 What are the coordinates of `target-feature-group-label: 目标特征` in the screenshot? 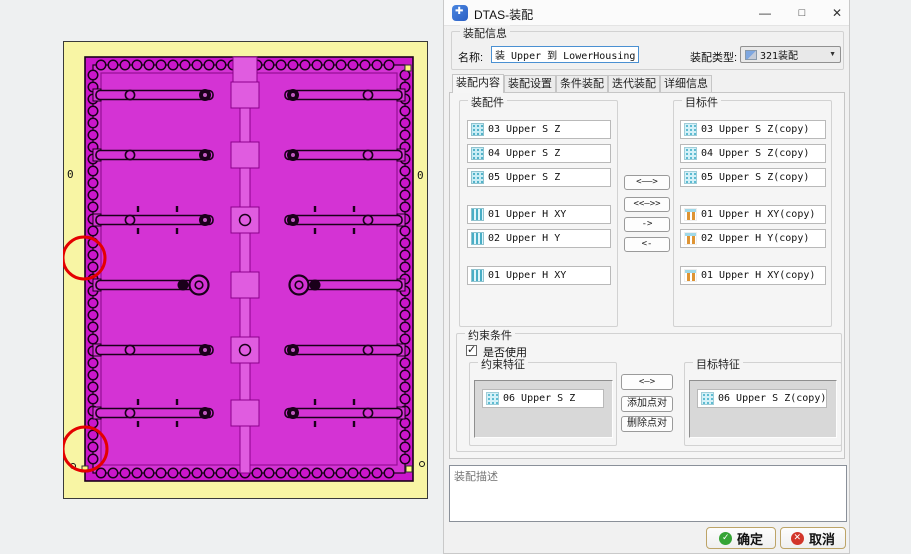 It's located at (718, 364).